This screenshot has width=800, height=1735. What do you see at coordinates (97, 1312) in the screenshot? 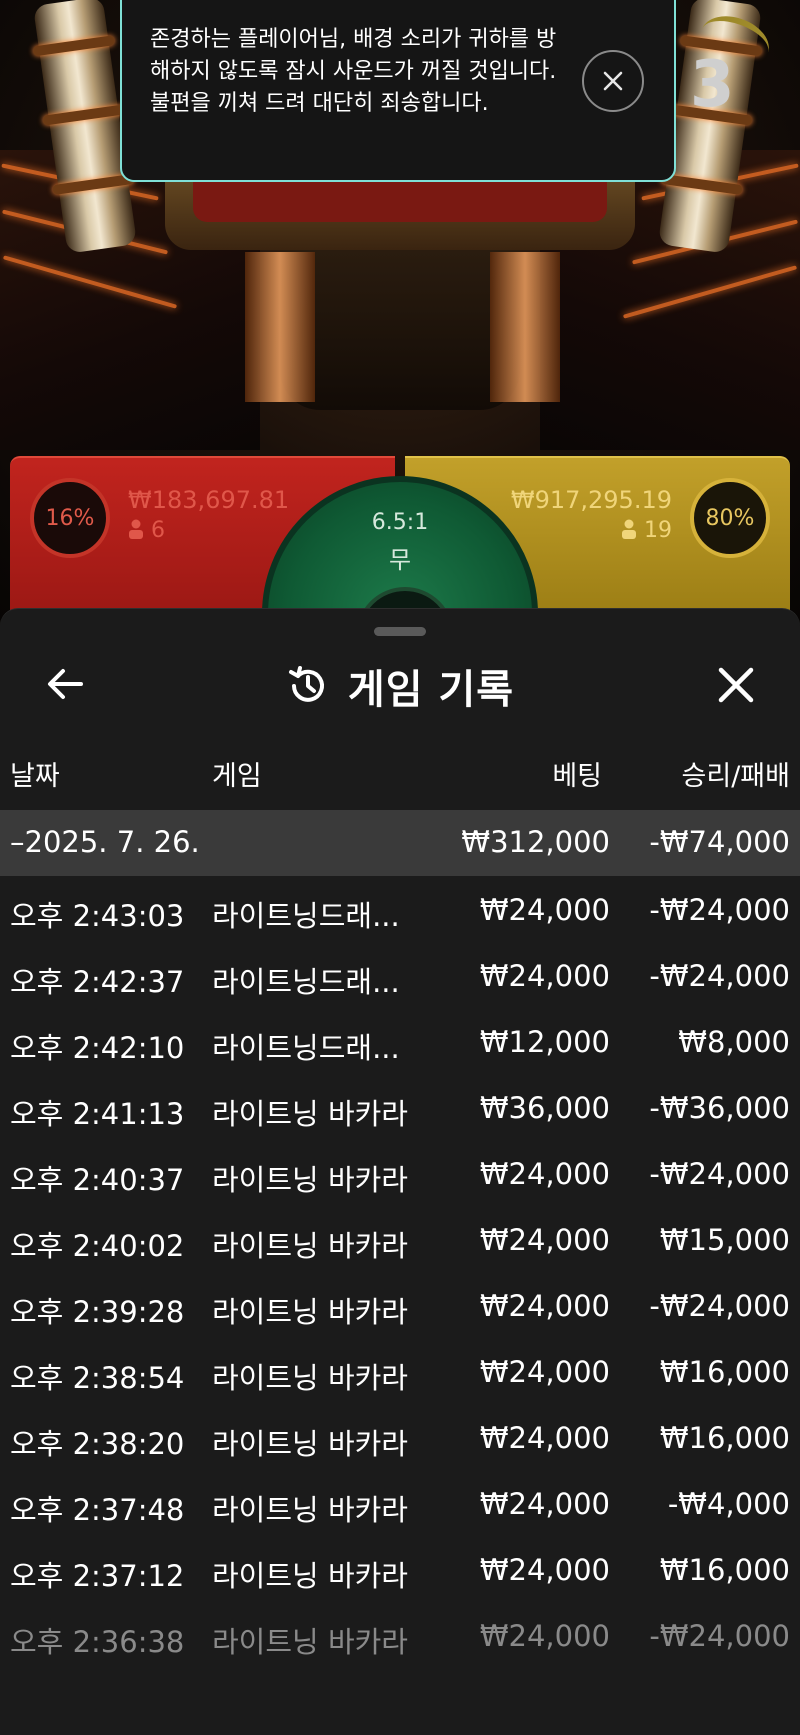
I see `row-time: 오후 2:39:28` at bounding box center [97, 1312].